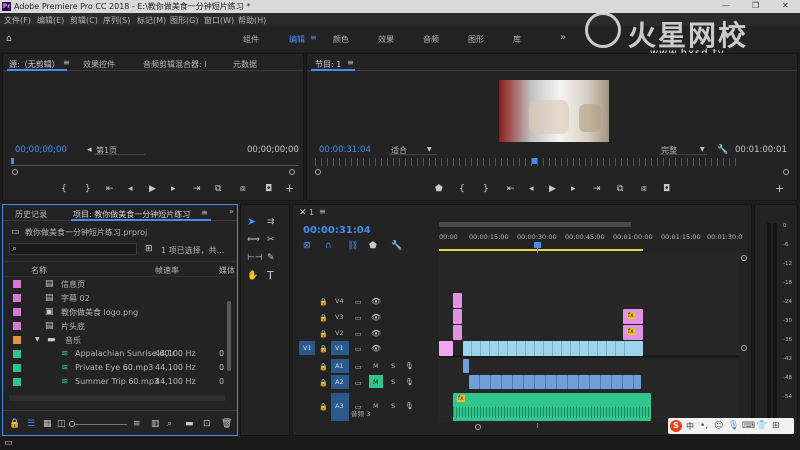  Describe the element at coordinates (555, 382) in the screenshot. I see `clip-a2-audio` at that location.